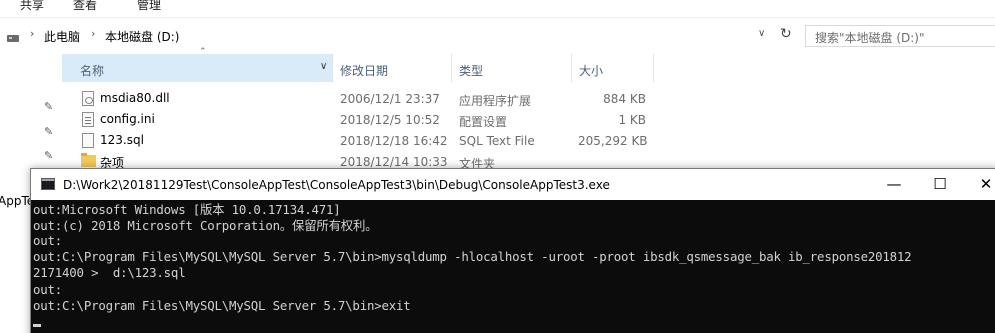 The height and width of the screenshot is (333, 995). What do you see at coordinates (203, 52) in the screenshot?
I see `sort-up-icon: ⌃` at bounding box center [203, 52].